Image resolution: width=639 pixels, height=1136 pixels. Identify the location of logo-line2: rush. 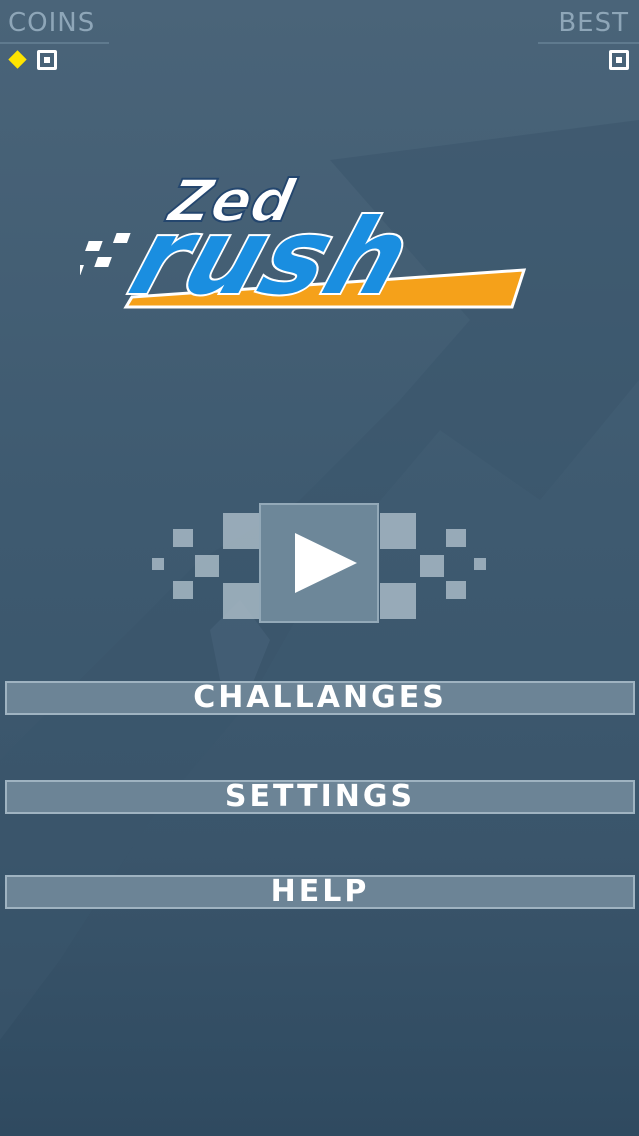
(271, 256).